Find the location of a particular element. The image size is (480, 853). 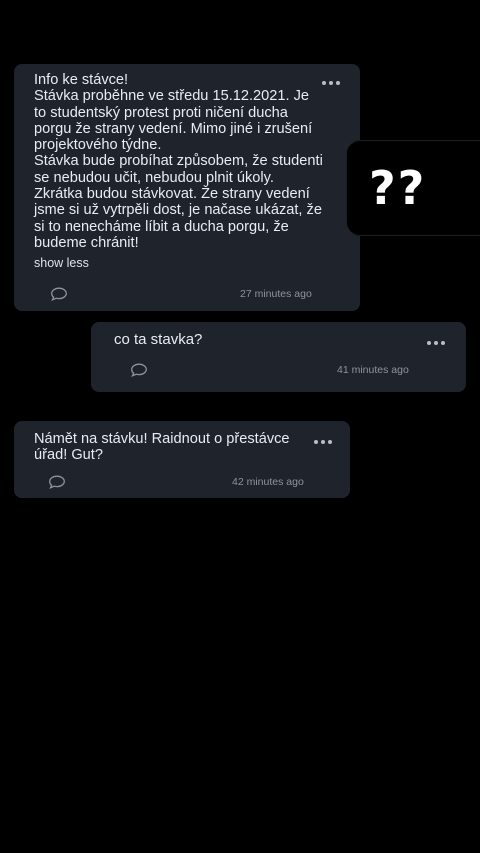

show-less-link: show less is located at coordinates (61, 263).